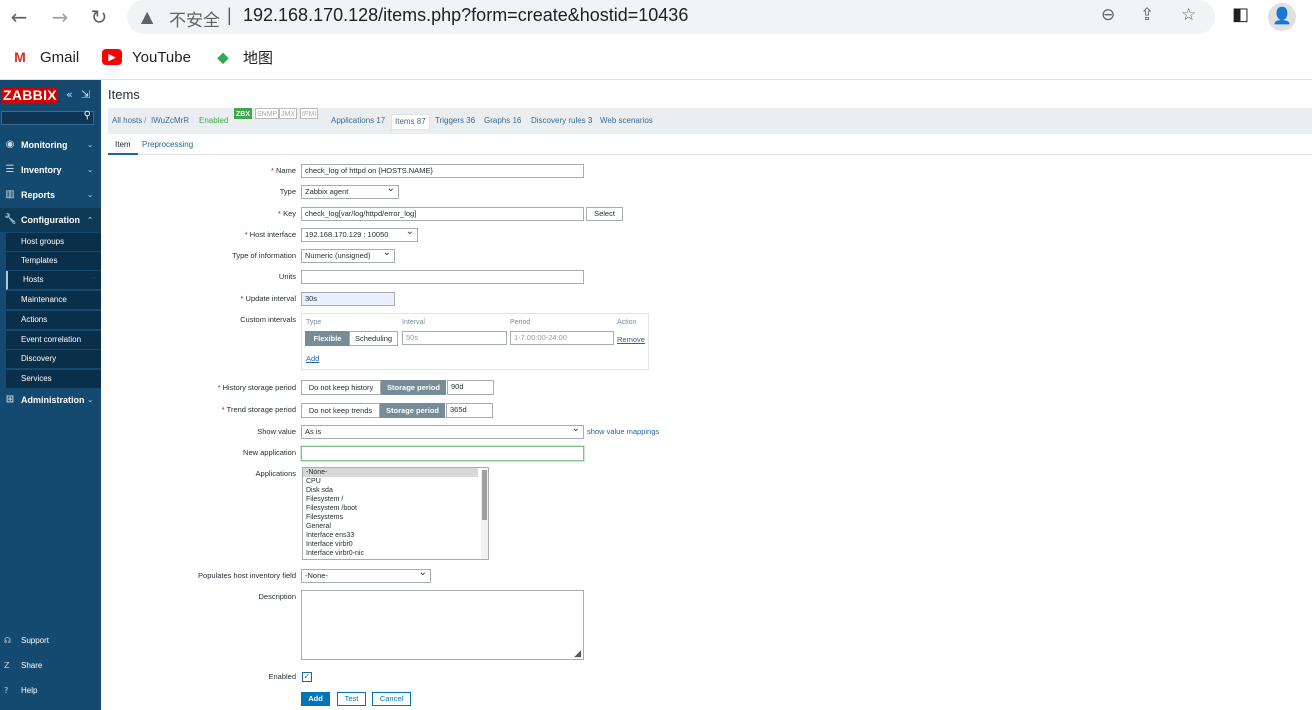 The height and width of the screenshot is (710, 1312). Describe the element at coordinates (348, 299) in the screenshot. I see `update-interval-input: 30s` at that location.